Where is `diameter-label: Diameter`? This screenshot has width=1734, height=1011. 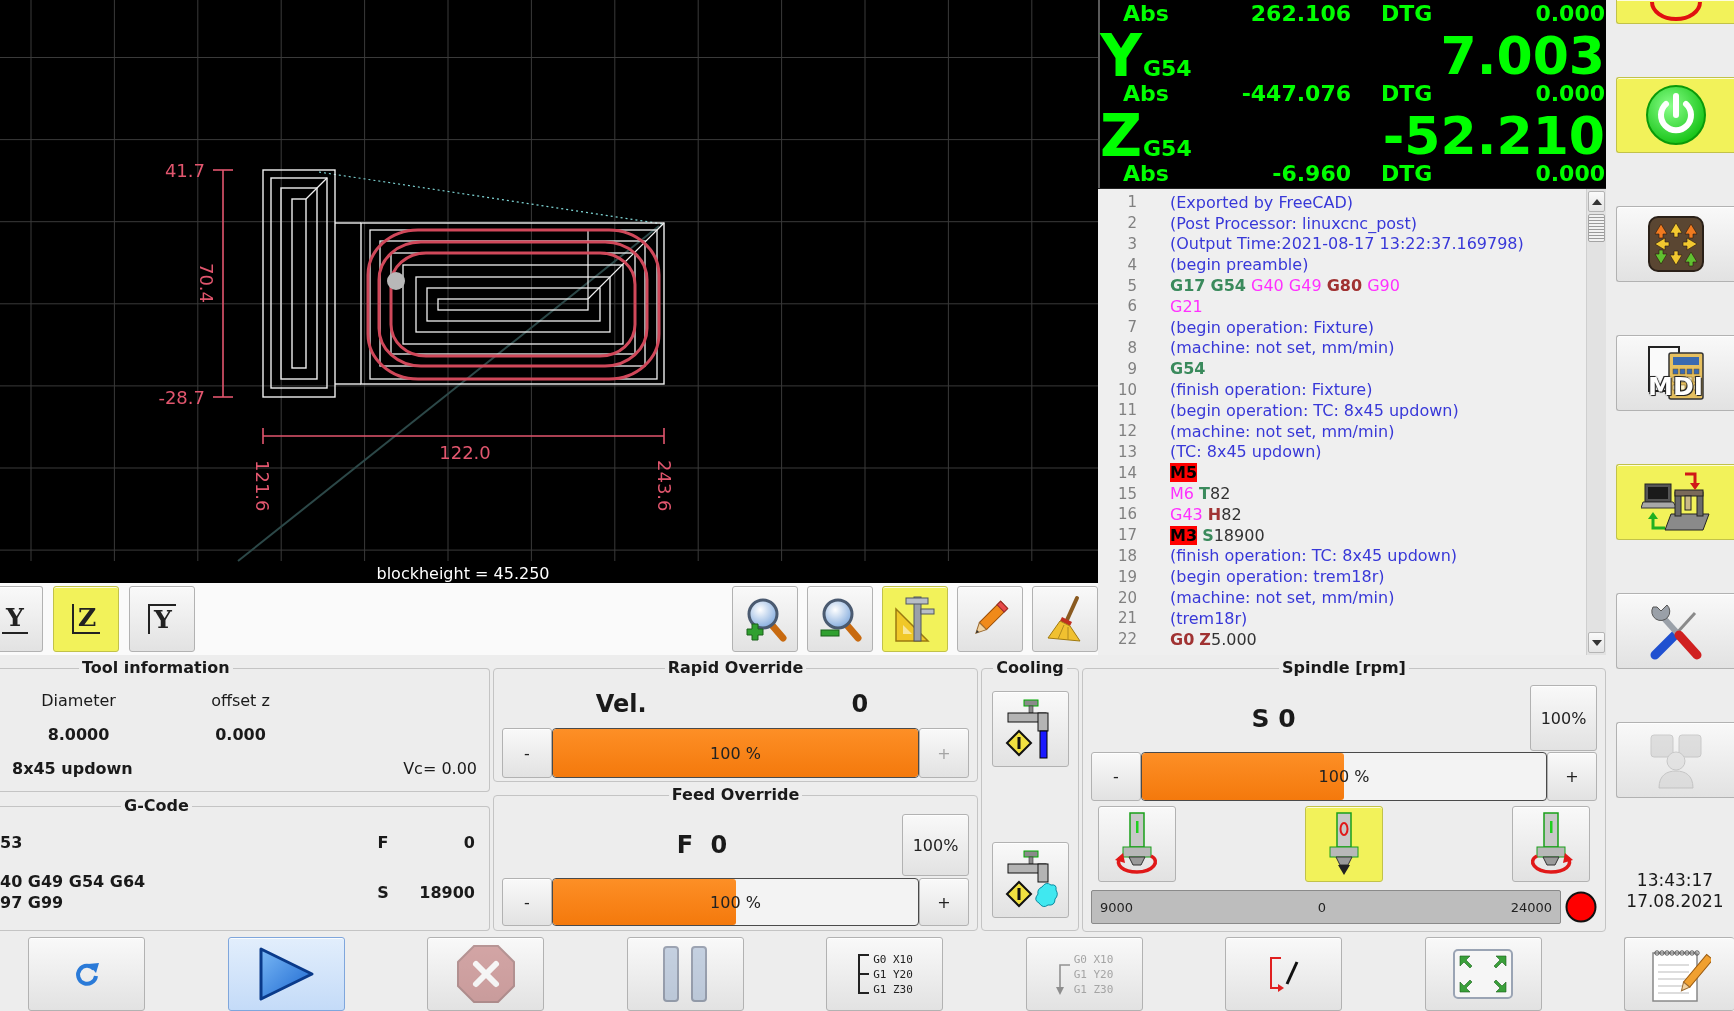
diameter-label: Diameter is located at coordinates (78, 700).